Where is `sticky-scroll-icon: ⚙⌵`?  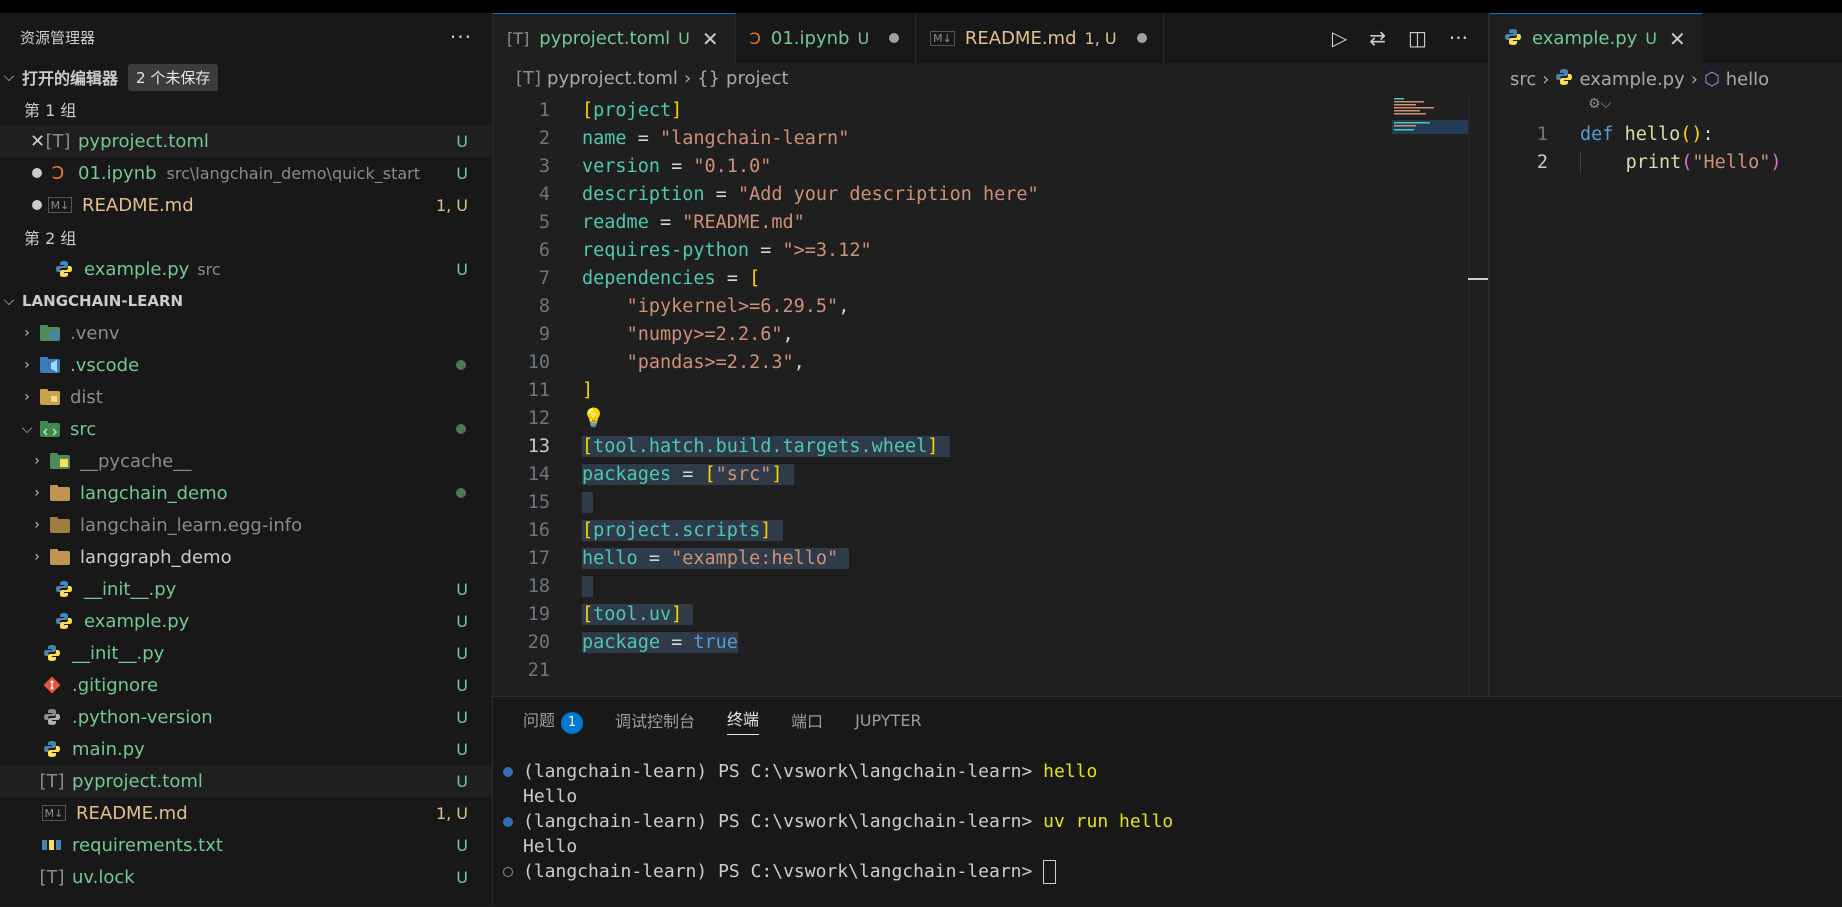
sticky-scroll-icon: ⚙⌵ is located at coordinates (1599, 104).